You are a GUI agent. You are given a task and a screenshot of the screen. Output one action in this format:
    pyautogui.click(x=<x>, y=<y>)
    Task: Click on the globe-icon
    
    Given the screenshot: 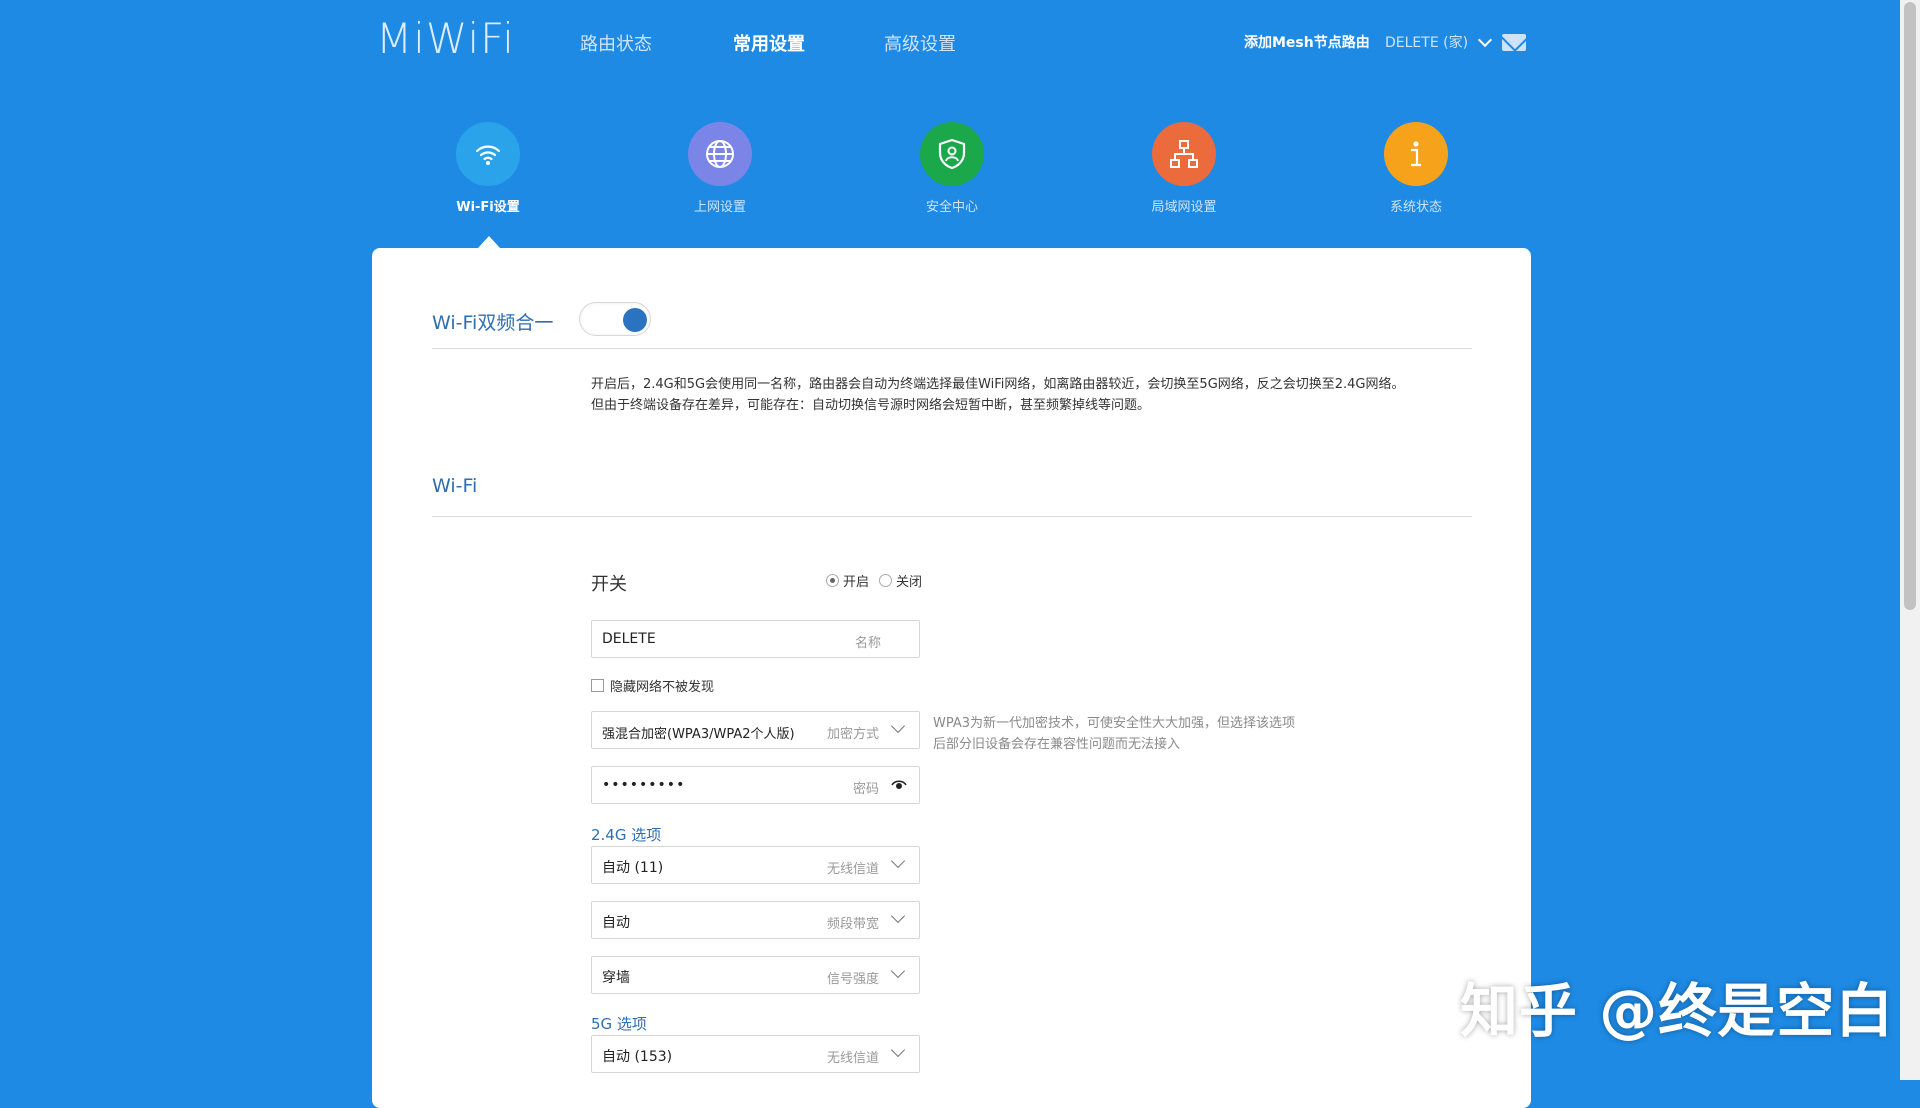 What is the action you would take?
    pyautogui.click(x=720, y=154)
    